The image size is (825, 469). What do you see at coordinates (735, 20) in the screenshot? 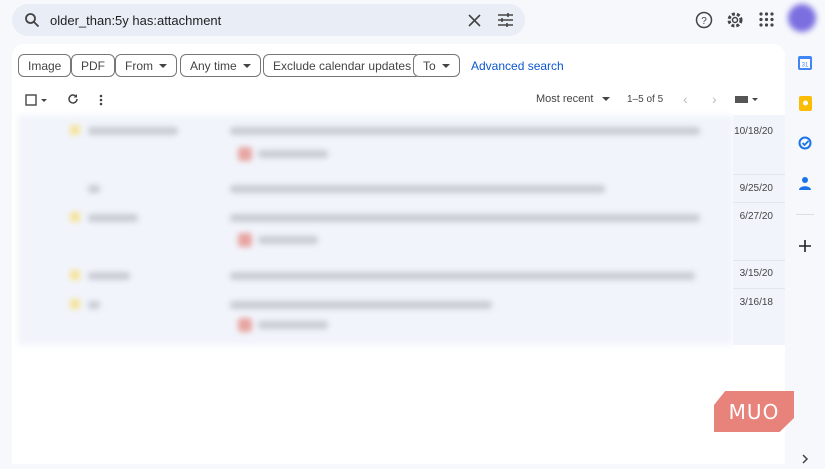
I see `settings-gear-icon` at bounding box center [735, 20].